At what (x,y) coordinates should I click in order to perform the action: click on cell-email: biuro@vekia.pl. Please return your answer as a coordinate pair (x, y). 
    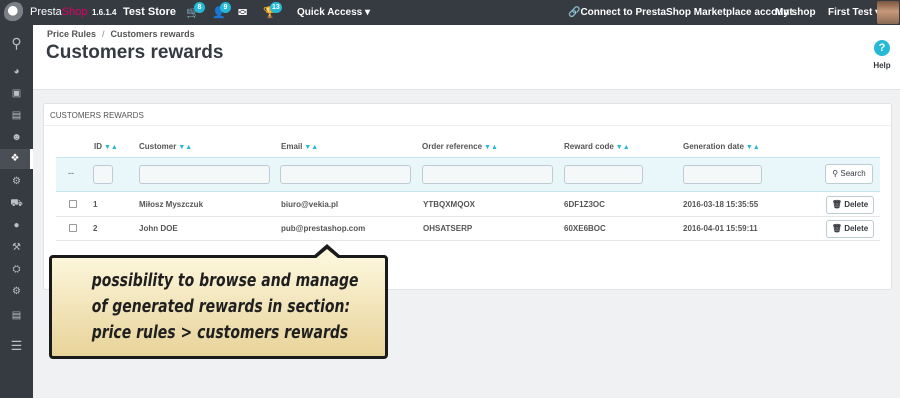
    Looking at the image, I should click on (310, 204).